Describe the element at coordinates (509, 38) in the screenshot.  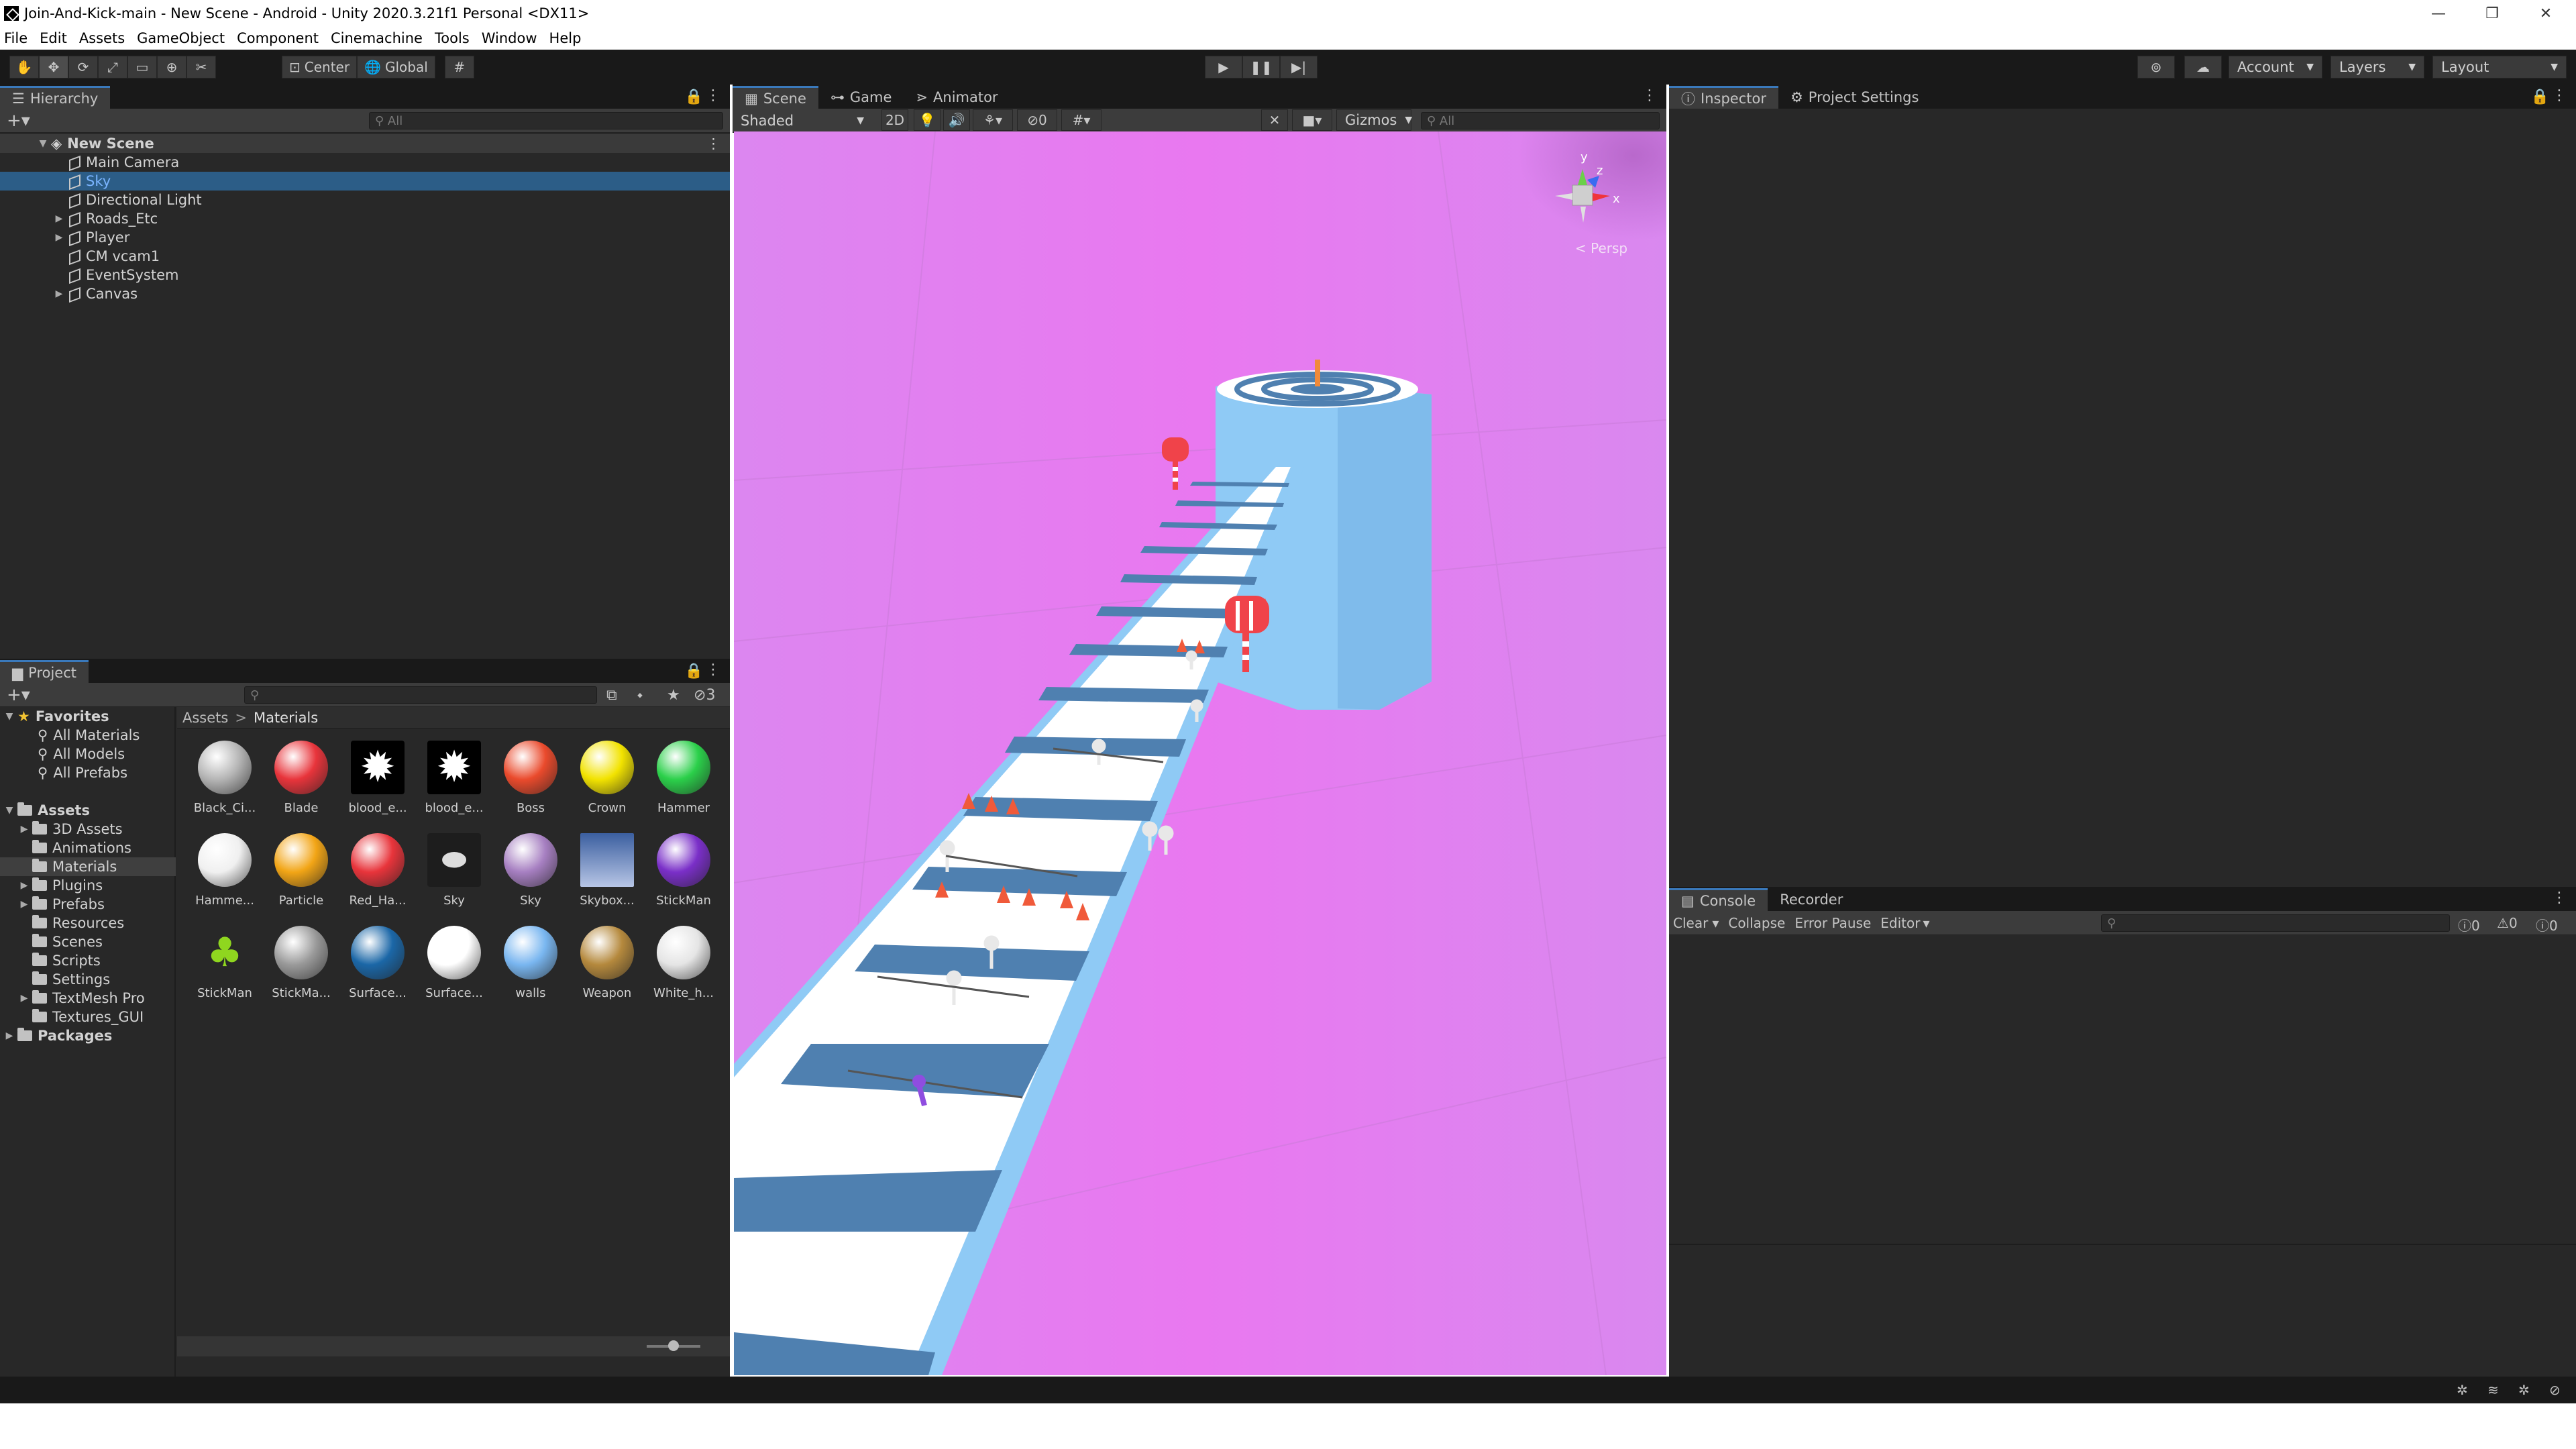
I see `menu-window: Window` at that location.